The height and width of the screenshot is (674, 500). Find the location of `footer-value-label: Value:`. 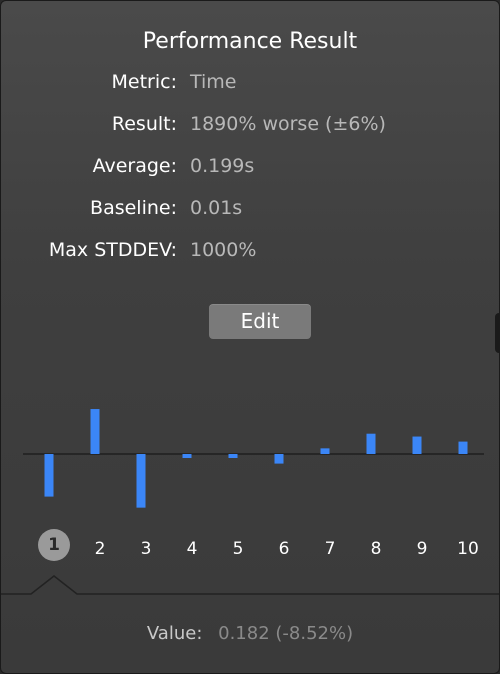

footer-value-label: Value: is located at coordinates (174, 633).